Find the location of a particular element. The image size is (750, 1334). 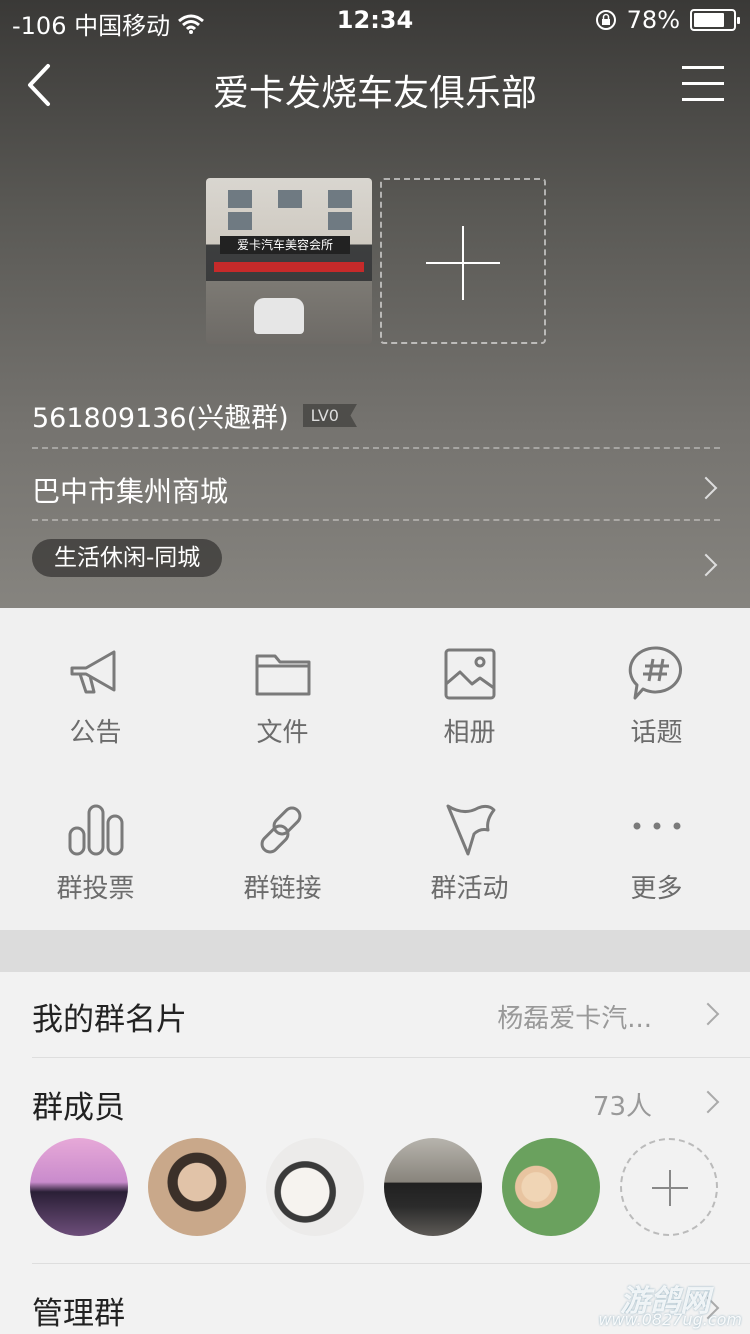

page-title: 爱卡发烧车友俱乐部 is located at coordinates (374, 93).